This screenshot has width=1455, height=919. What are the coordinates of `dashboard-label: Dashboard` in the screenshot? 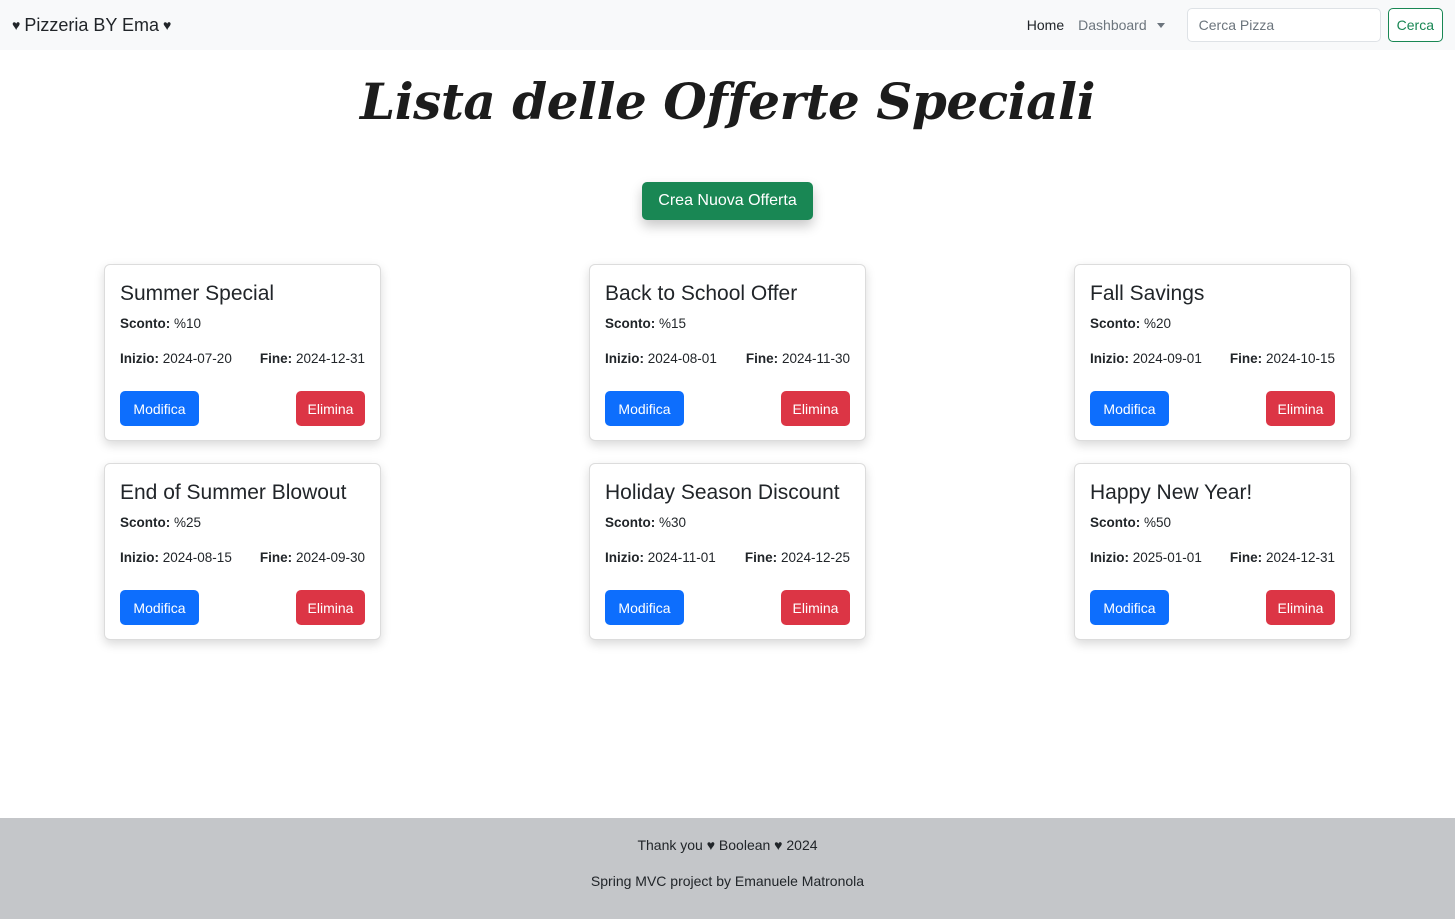 It's located at (1112, 25).